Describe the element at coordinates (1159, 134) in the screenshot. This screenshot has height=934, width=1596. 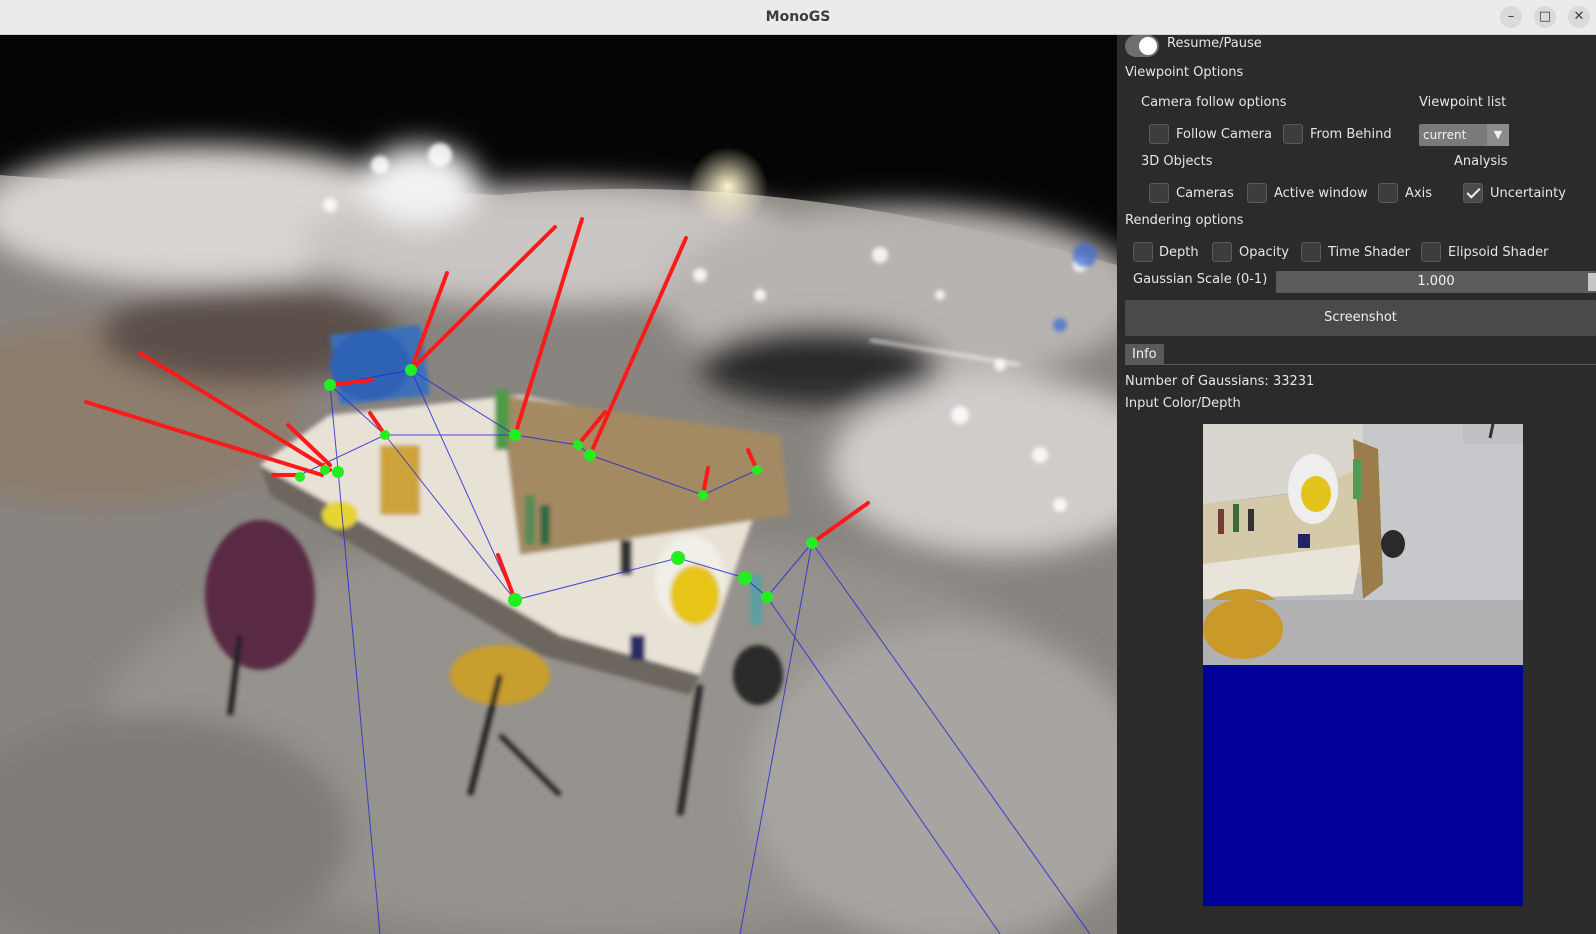
I see `follow-camera-checkbox` at that location.